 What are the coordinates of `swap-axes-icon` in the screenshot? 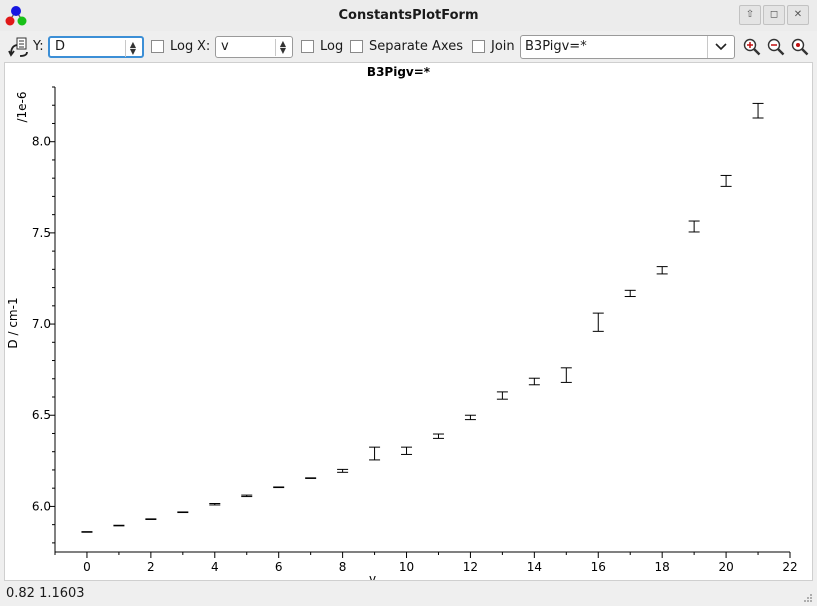 It's located at (19, 47).